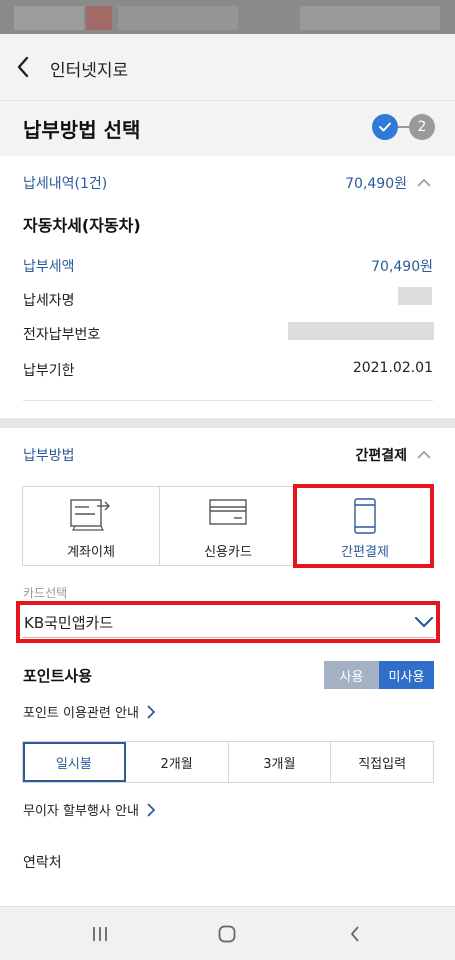  I want to click on points-label: 포인트사용, so click(58, 676).